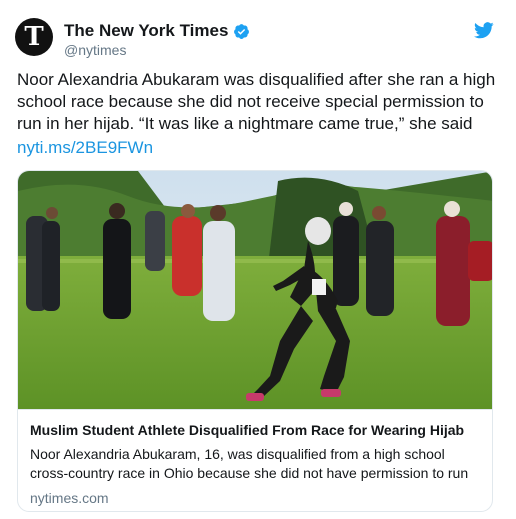  What do you see at coordinates (146, 31) in the screenshot?
I see `author-display-name: The New York Times` at bounding box center [146, 31].